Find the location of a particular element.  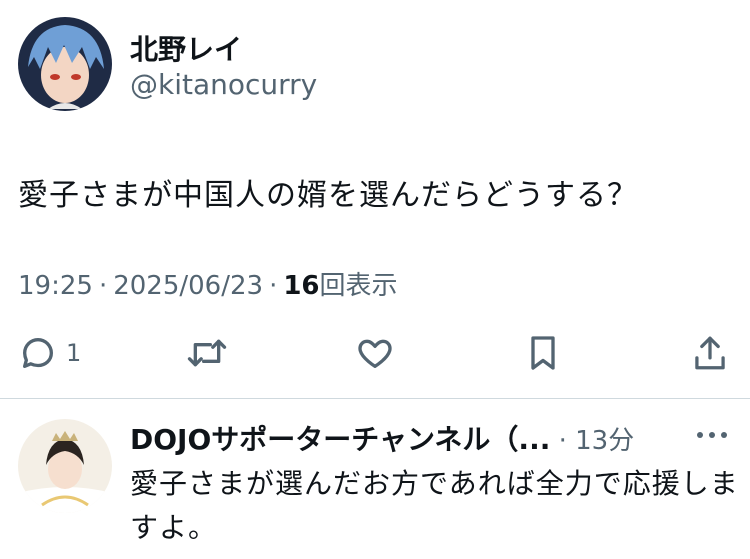

reply-author-avatar is located at coordinates (65, 466).